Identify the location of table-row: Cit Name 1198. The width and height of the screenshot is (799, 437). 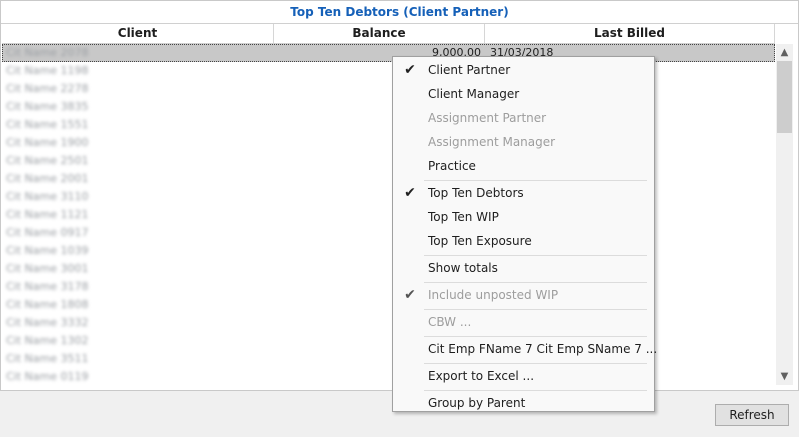
(388, 71).